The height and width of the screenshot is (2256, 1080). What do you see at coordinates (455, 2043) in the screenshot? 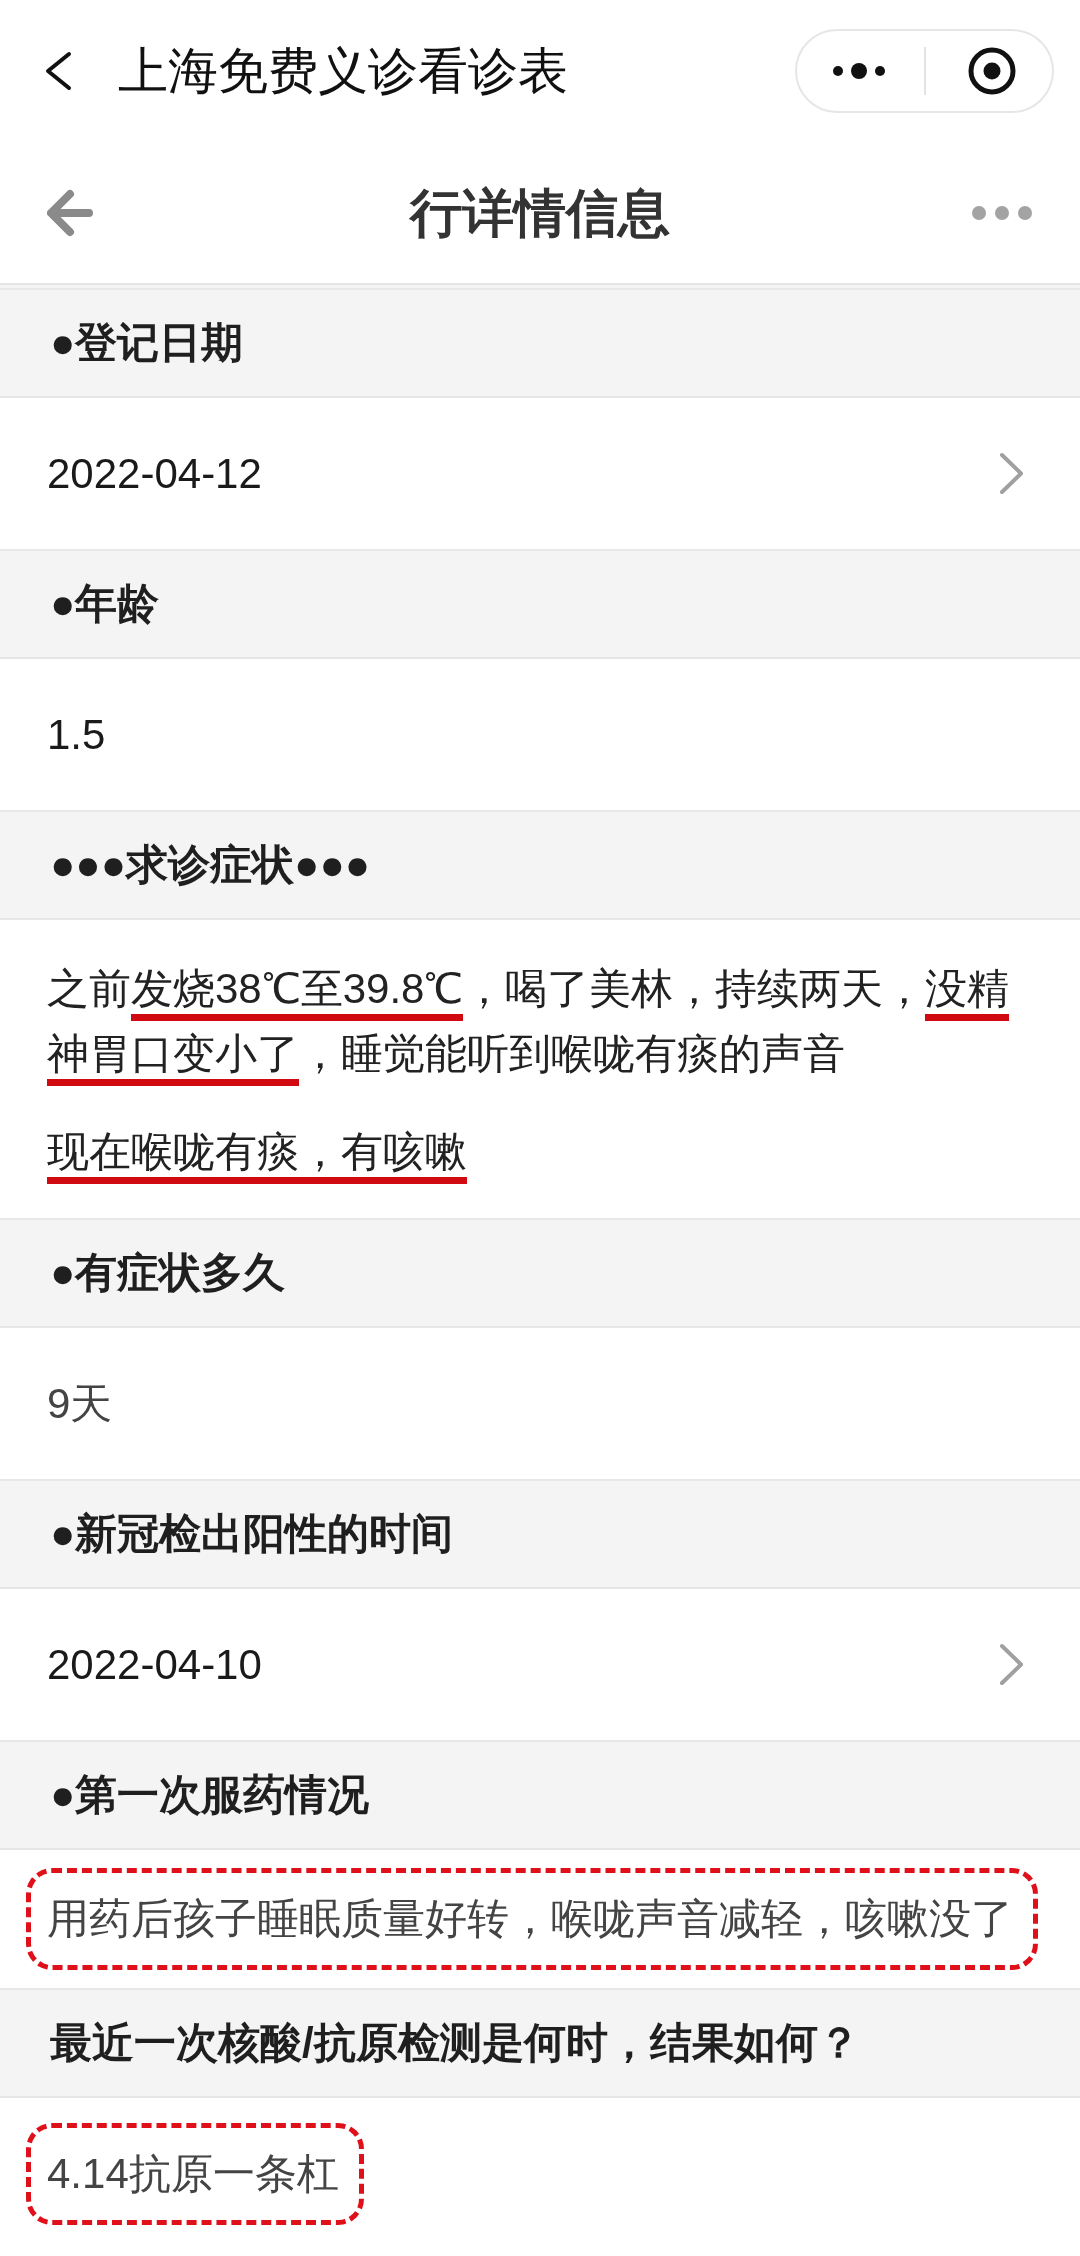
I see `field-label: 最近一次核酸/抗原检测是何时，结果如何？` at bounding box center [455, 2043].